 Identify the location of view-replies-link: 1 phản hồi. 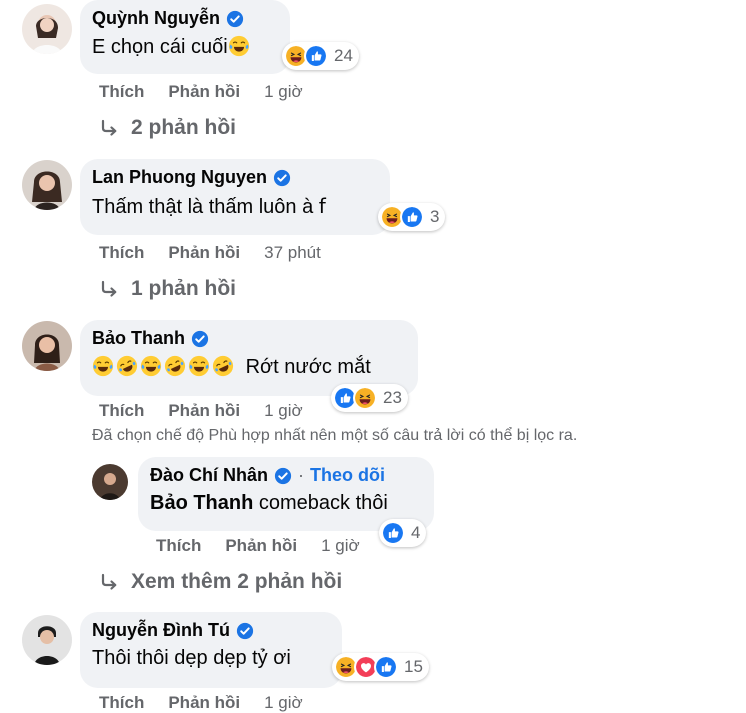
(167, 289).